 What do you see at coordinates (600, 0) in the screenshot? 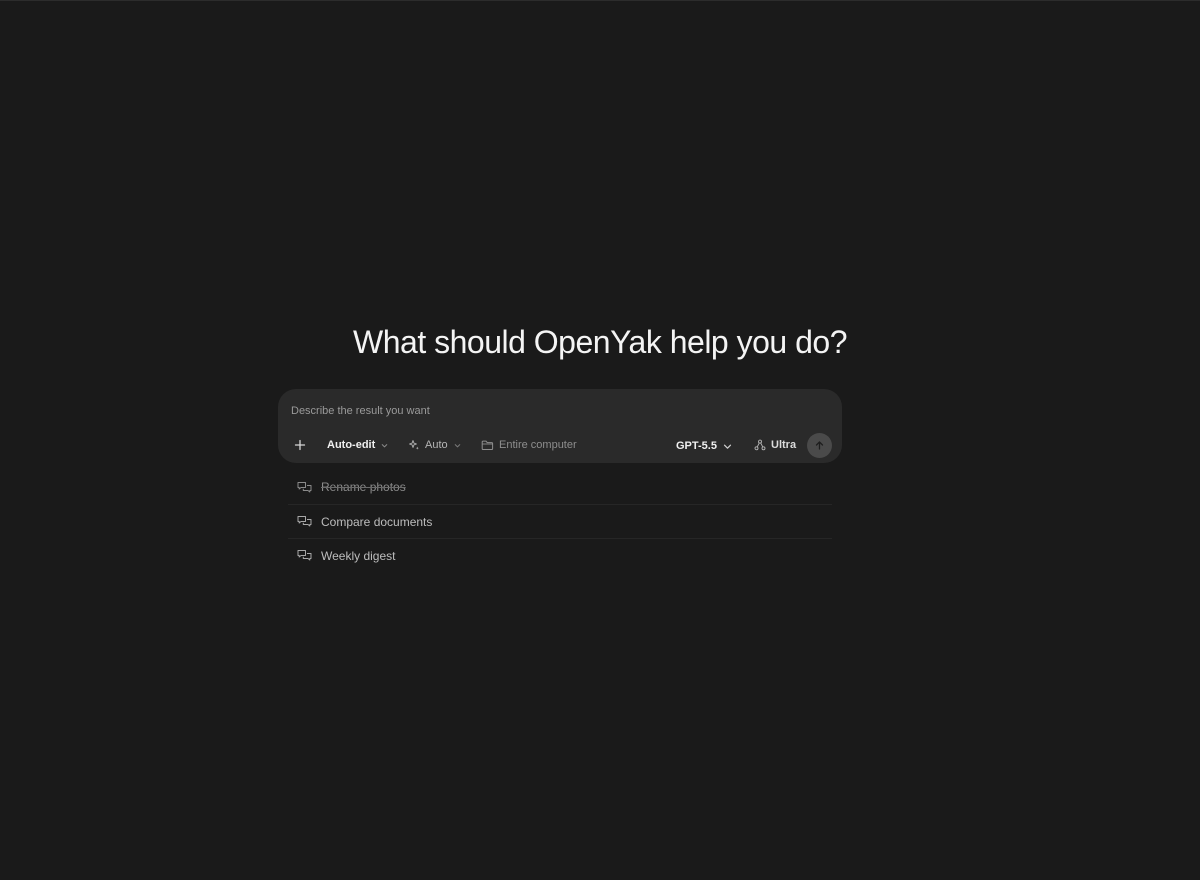
I see `window-top-border` at bounding box center [600, 0].